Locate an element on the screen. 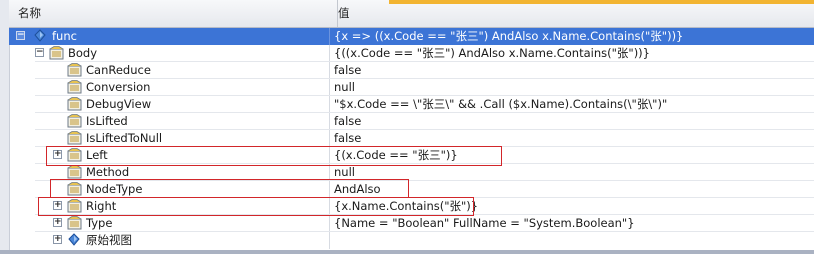  tree-row-conversion: Conversion null is located at coordinates (411, 87).